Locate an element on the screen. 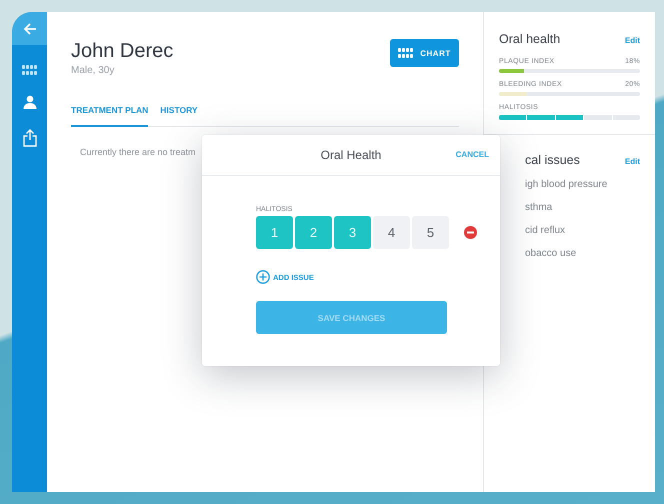  back-button is located at coordinates (29, 28).